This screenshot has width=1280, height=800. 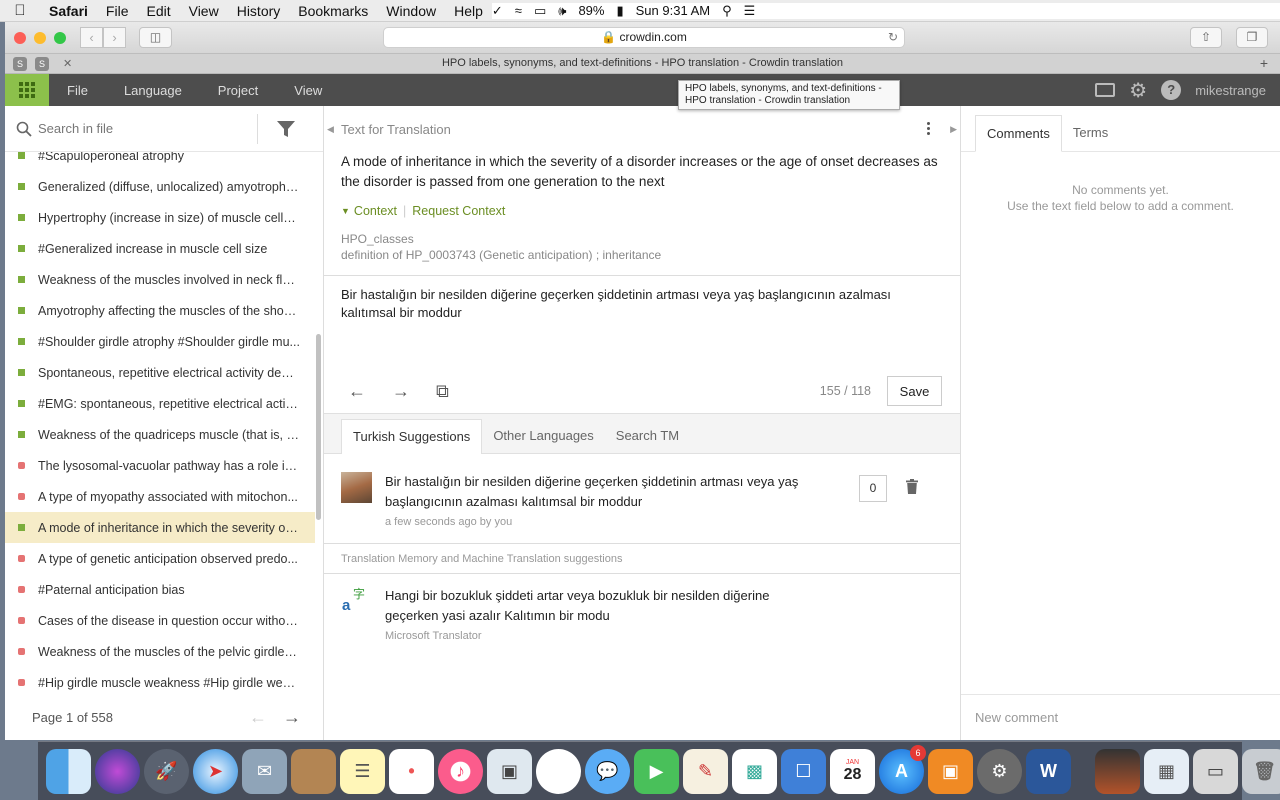 What do you see at coordinates (114, 37) in the screenshot?
I see `forward-icon: ›` at bounding box center [114, 37].